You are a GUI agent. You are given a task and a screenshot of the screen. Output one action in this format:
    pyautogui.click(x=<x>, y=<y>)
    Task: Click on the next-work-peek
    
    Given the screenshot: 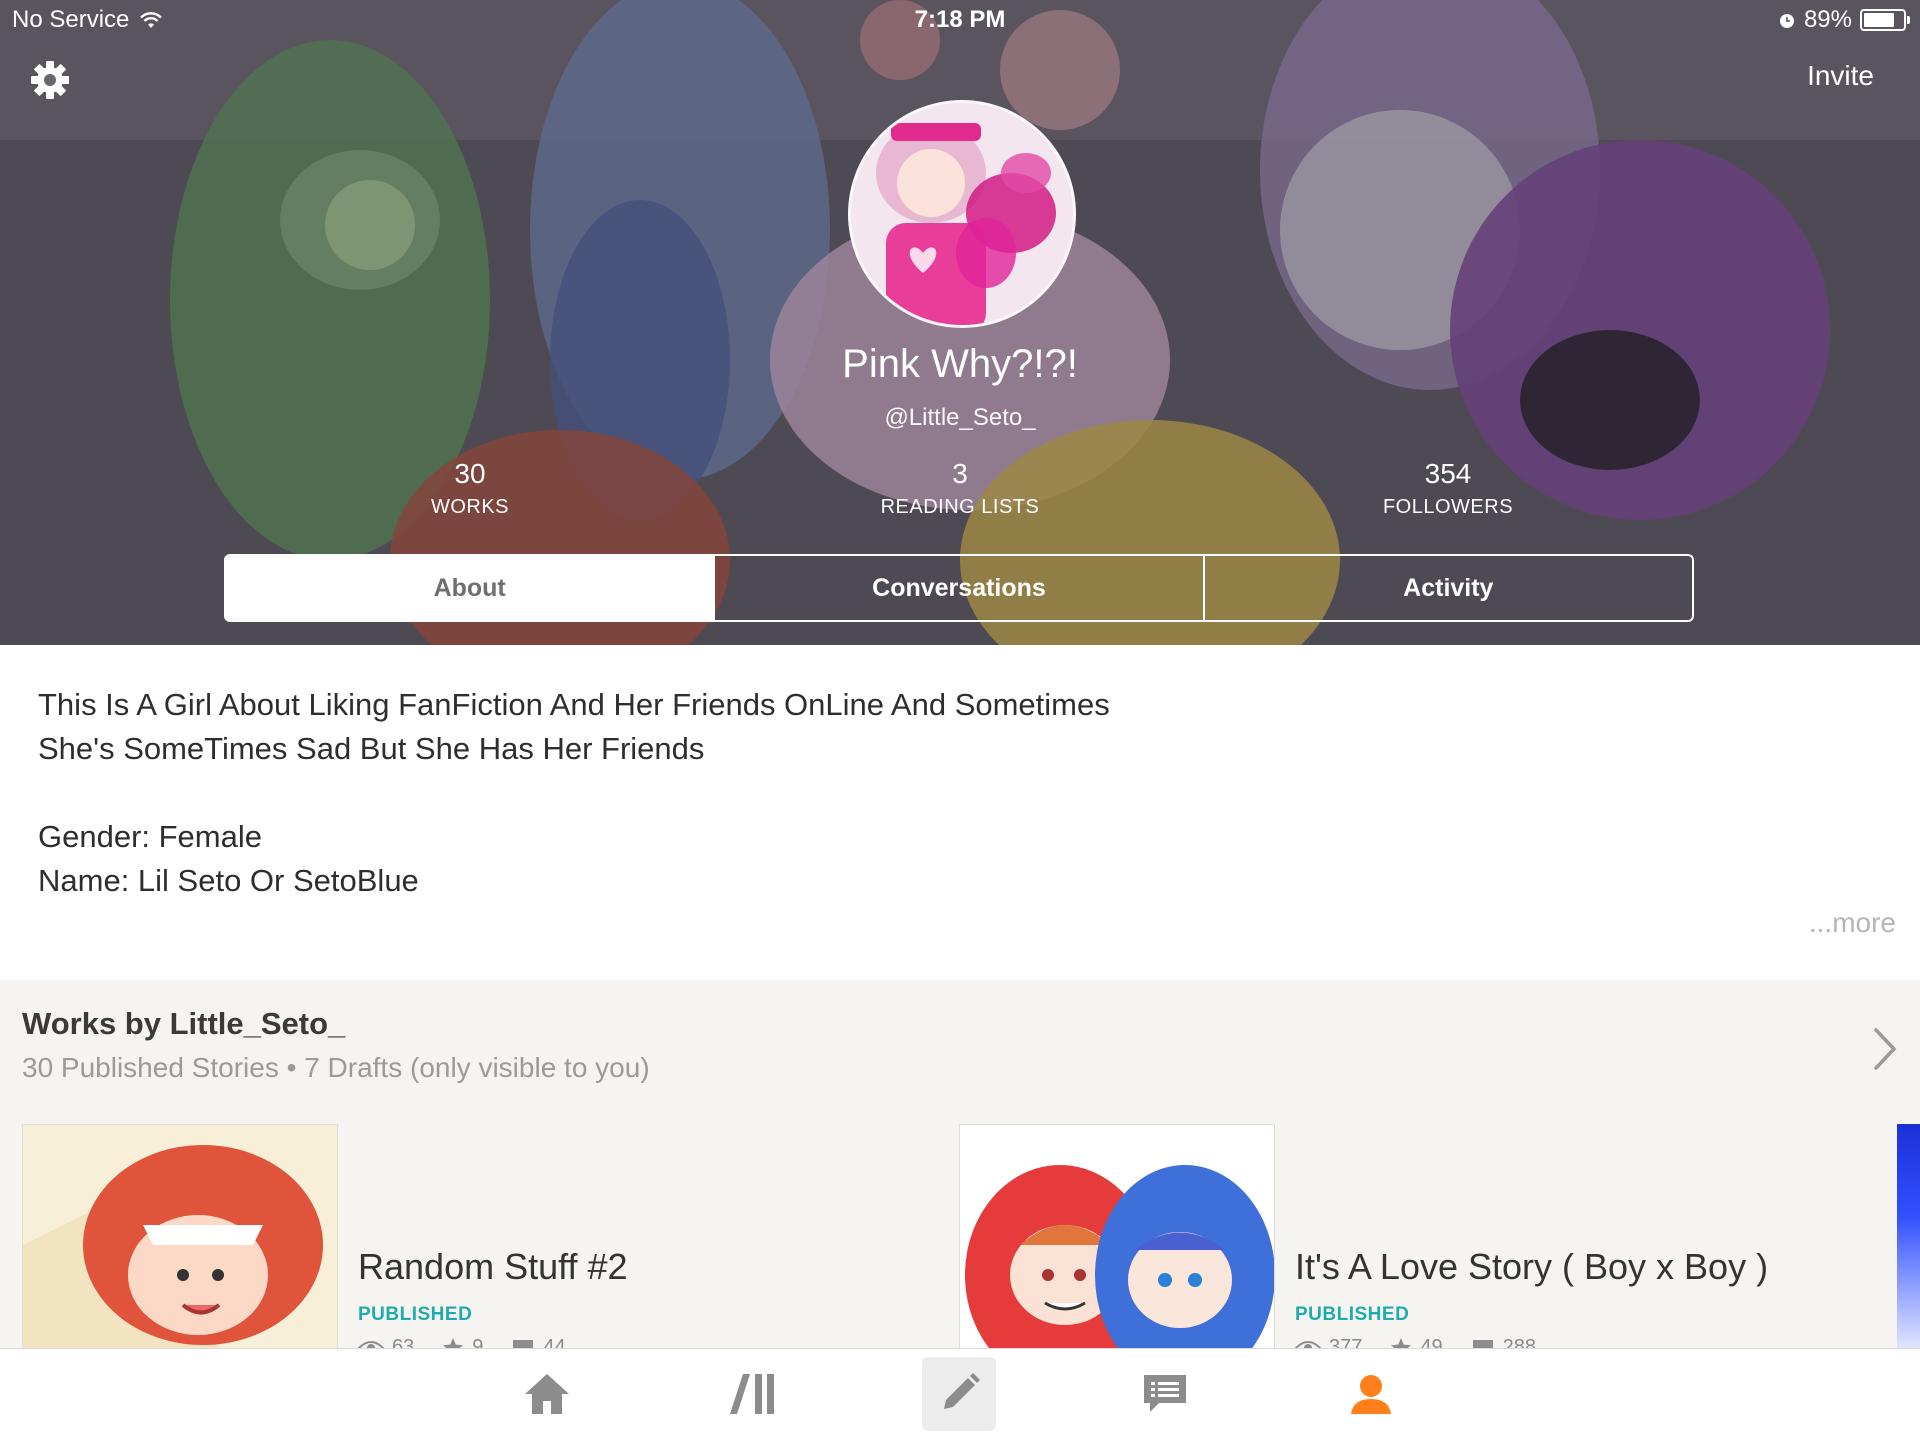 What is the action you would take?
    pyautogui.click(x=1908, y=1236)
    